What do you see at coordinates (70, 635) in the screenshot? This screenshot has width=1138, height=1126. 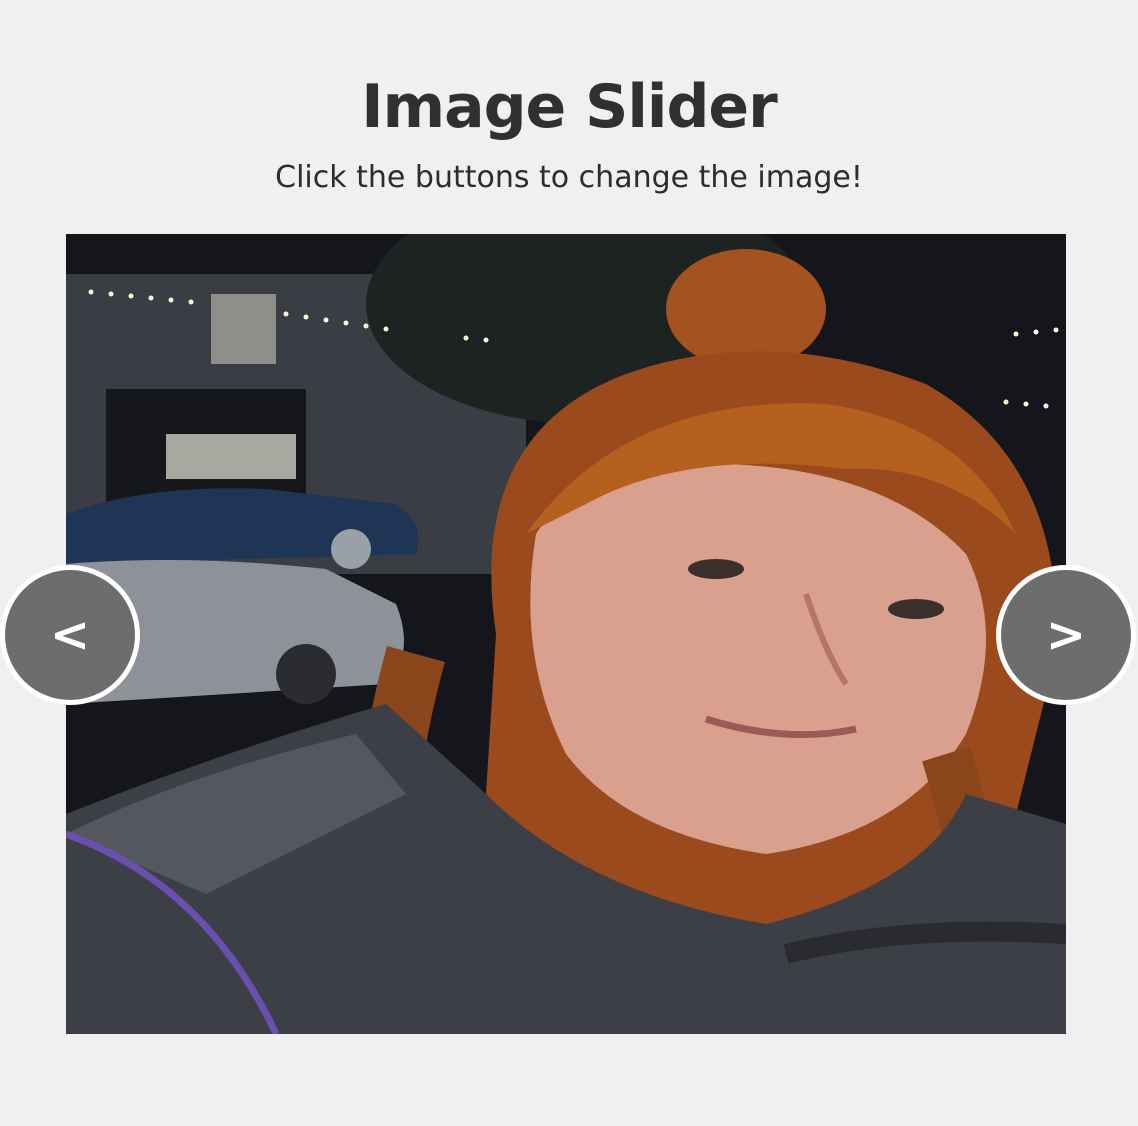 I see `prev-button: <` at bounding box center [70, 635].